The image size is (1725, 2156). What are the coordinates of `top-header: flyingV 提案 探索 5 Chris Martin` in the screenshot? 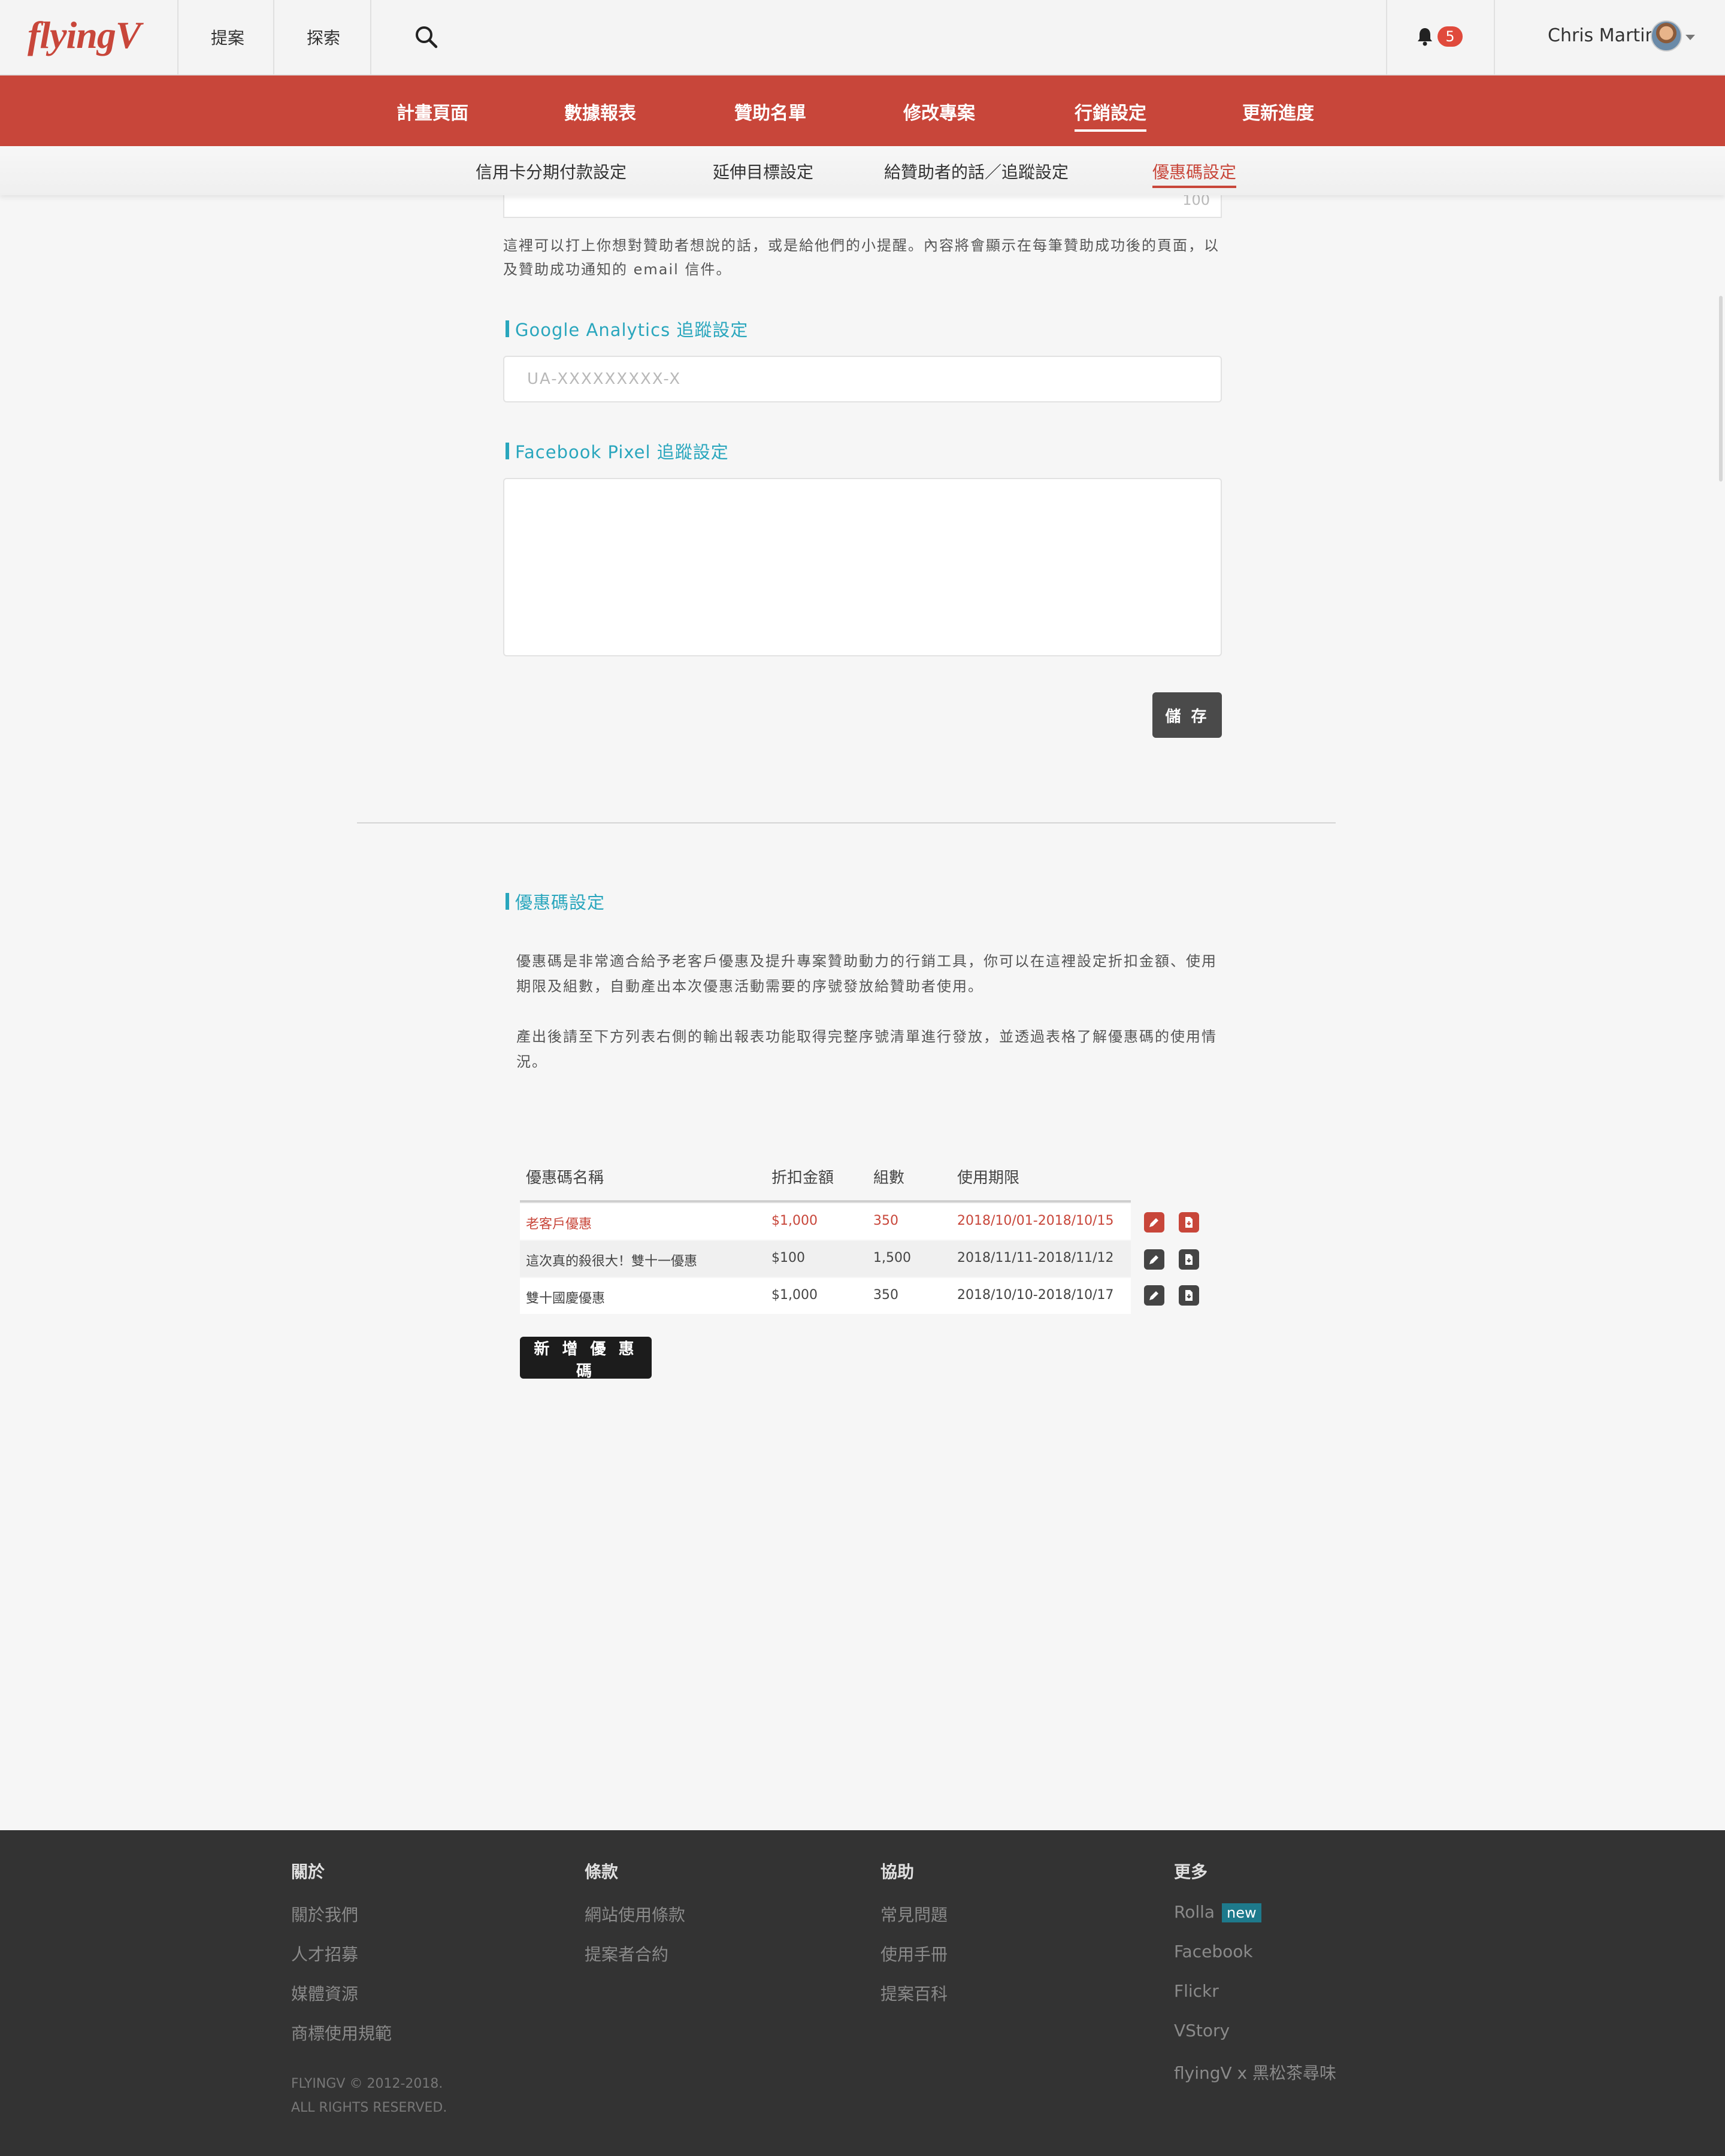 It's located at (862, 37).